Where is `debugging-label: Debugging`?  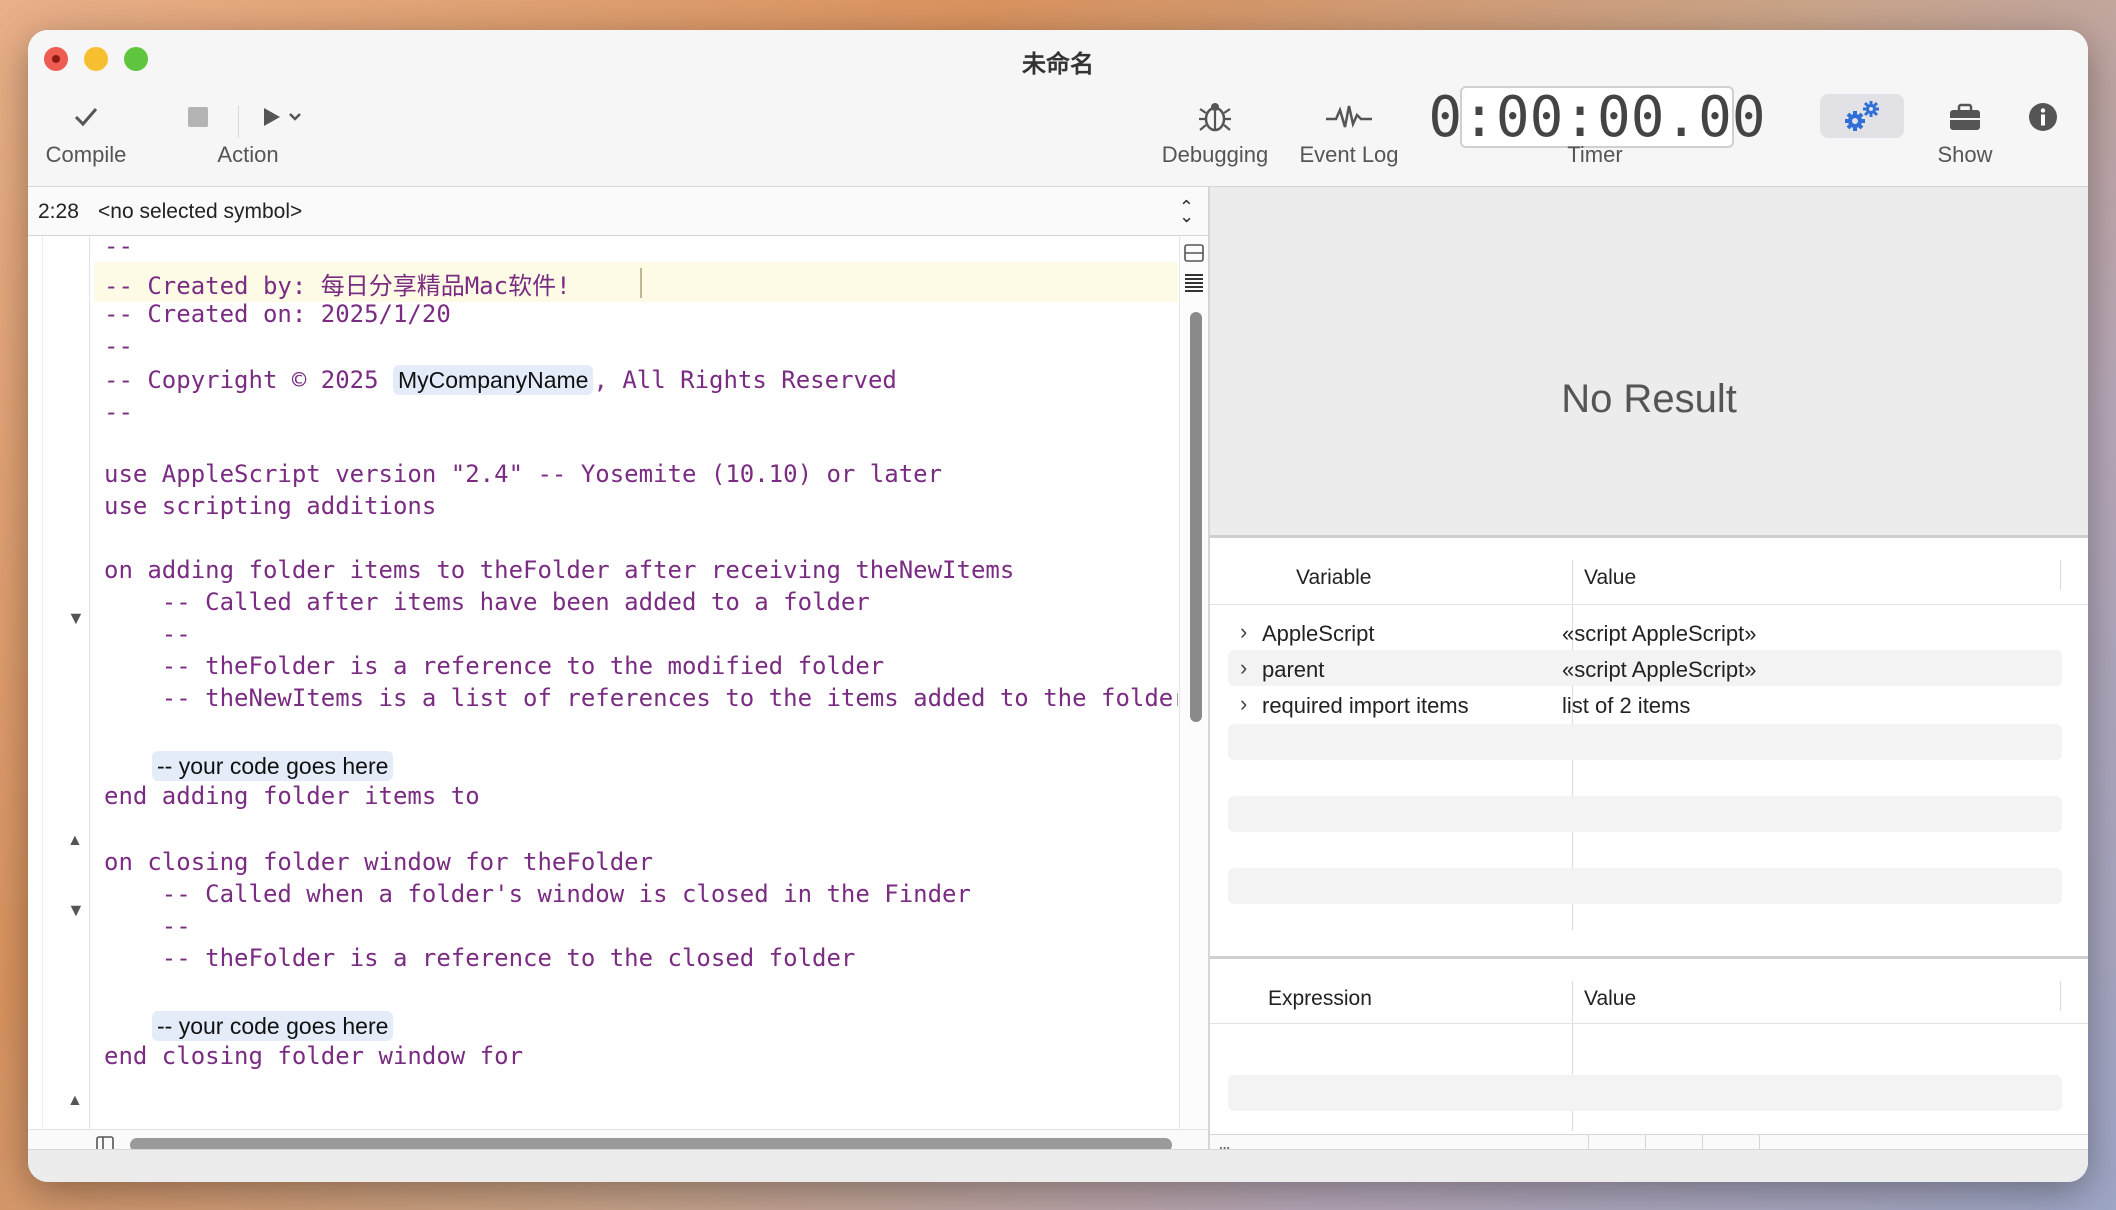 debugging-label: Debugging is located at coordinates (1215, 154).